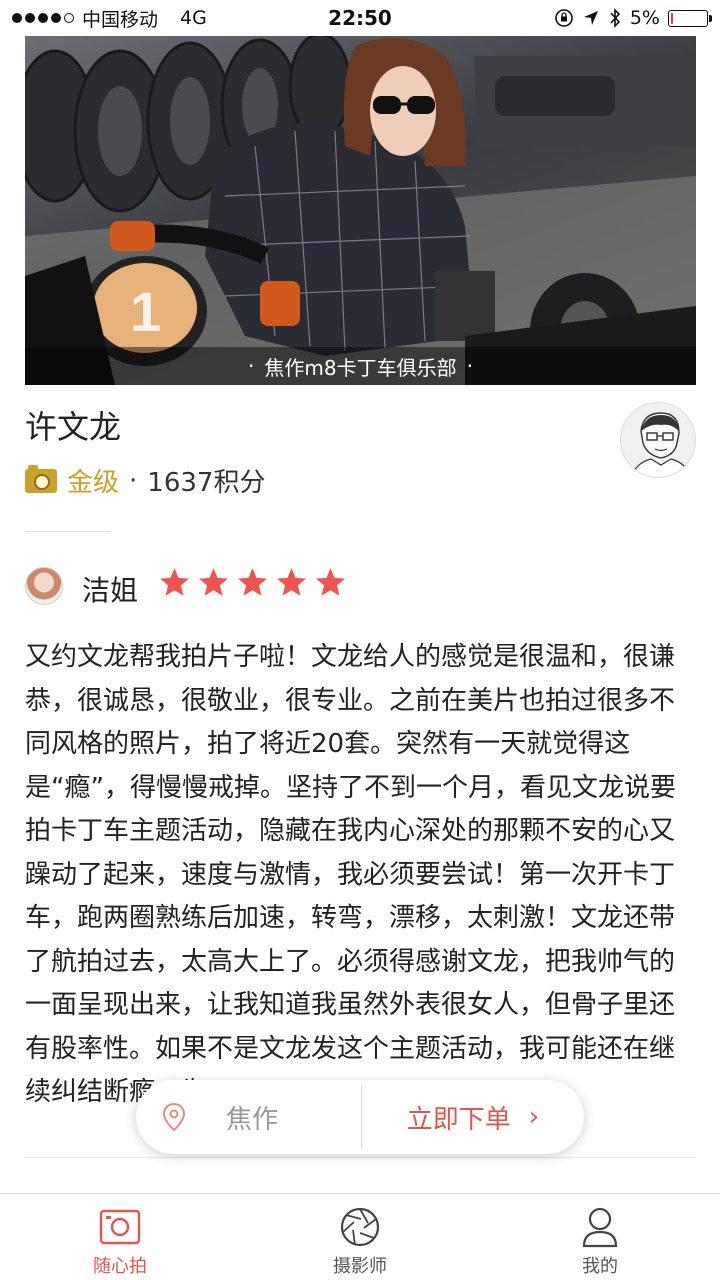 The height and width of the screenshot is (1280, 720). I want to click on tab-photographer: 摄影师, so click(360, 1237).